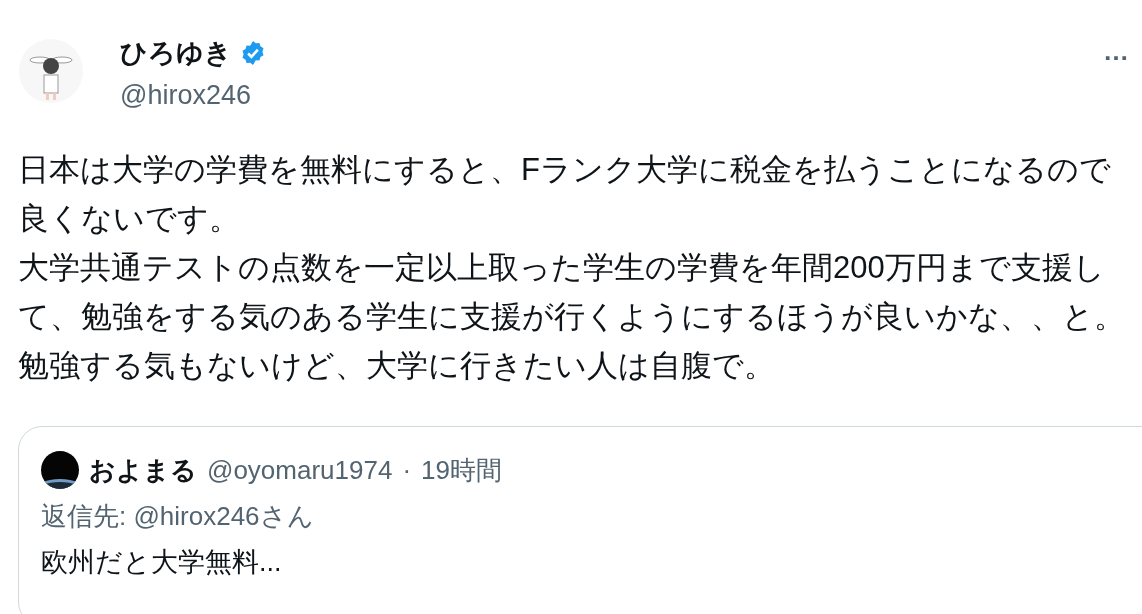 This screenshot has height=614, width=1142. I want to click on tweet-text: 日本は大学の学費を無料にすると、Fランク大学に税金を払うことになるので良くないです。, so click(565, 194).